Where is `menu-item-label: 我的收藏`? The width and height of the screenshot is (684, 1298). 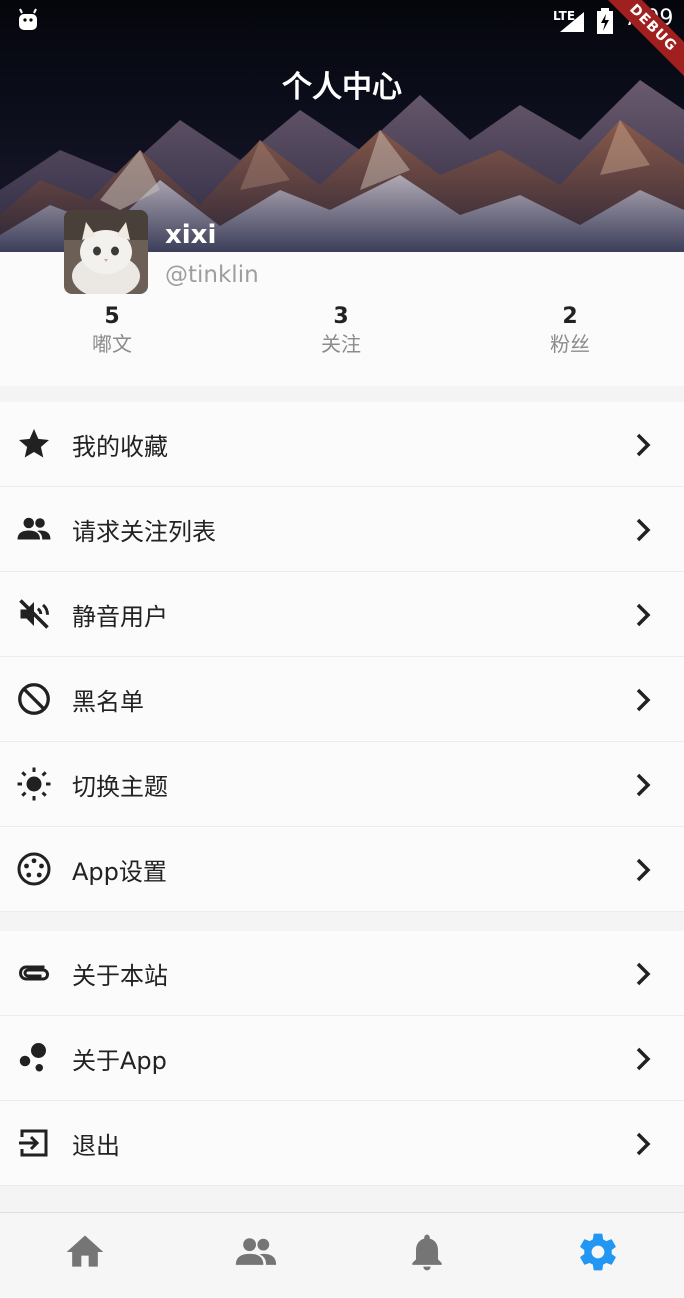 menu-item-label: 我的收藏 is located at coordinates (120, 446).